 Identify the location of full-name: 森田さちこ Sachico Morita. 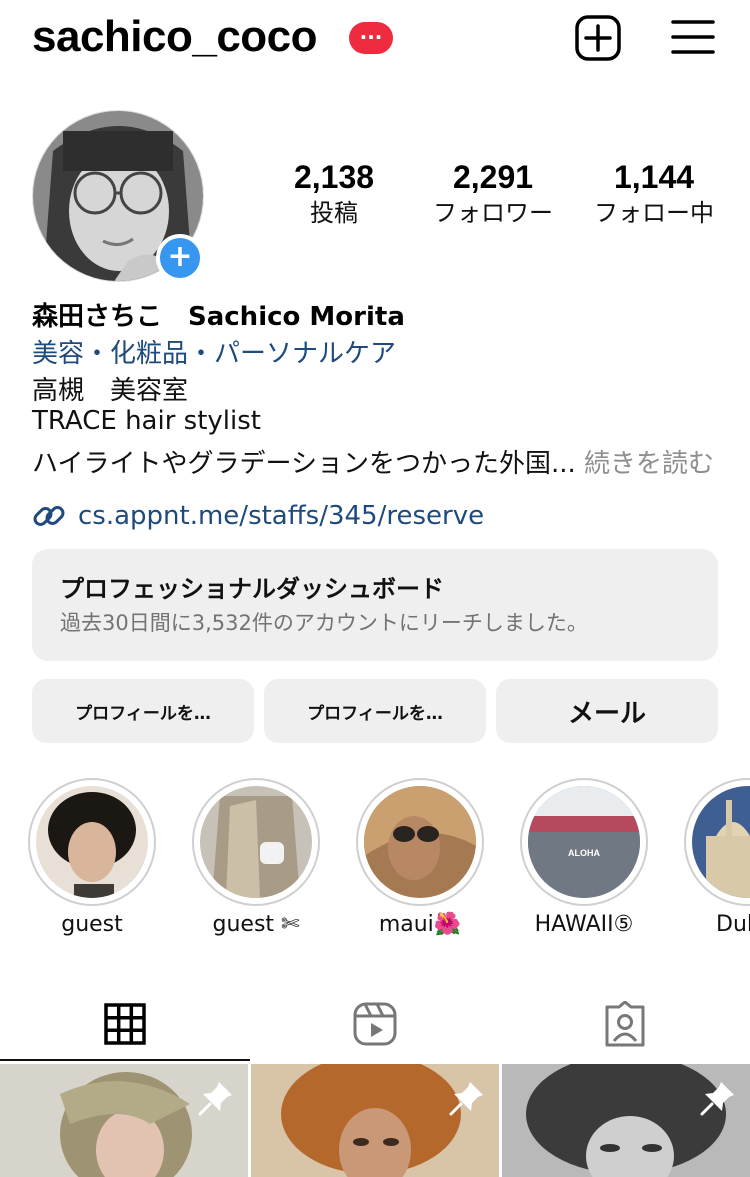
(218, 317).